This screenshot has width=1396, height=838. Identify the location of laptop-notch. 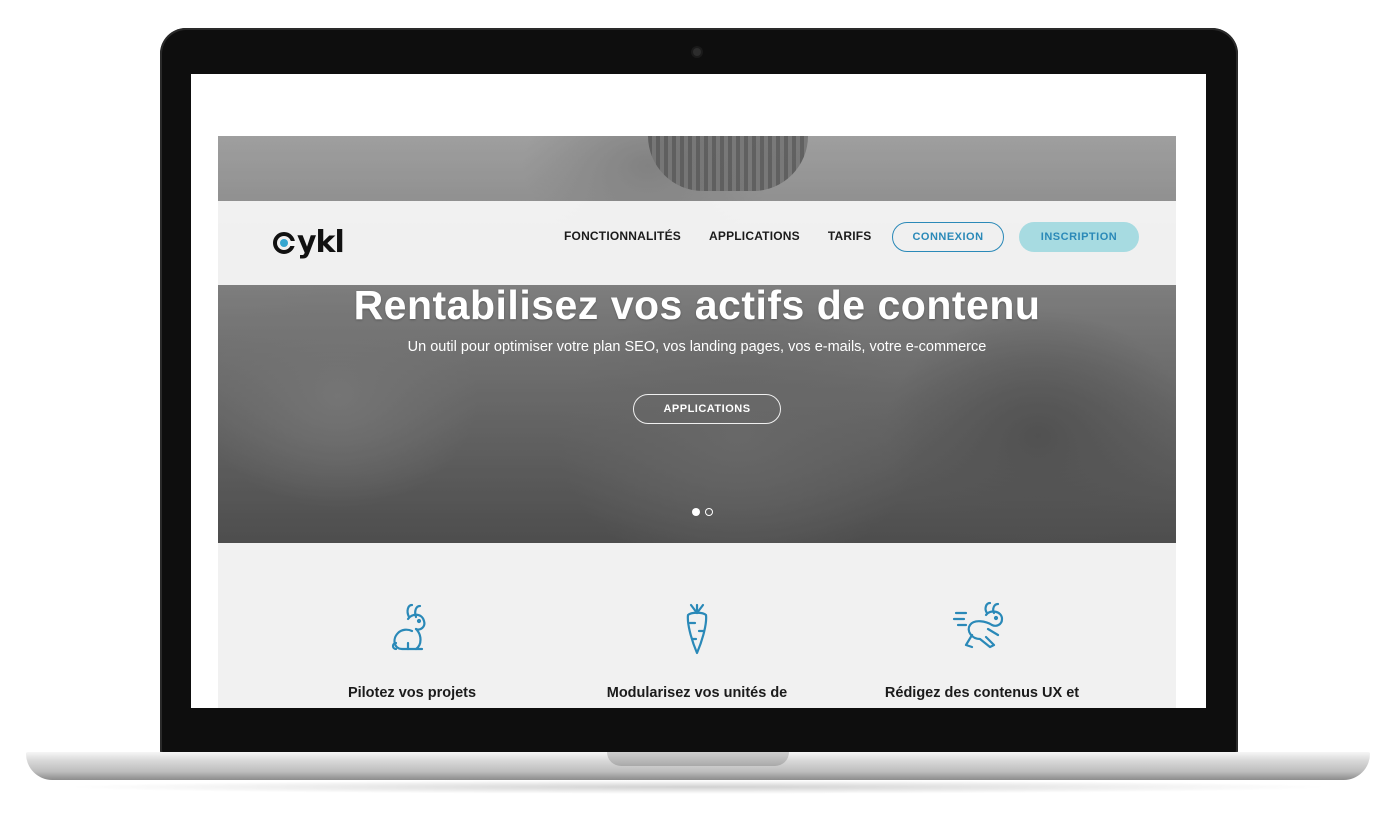
(698, 759).